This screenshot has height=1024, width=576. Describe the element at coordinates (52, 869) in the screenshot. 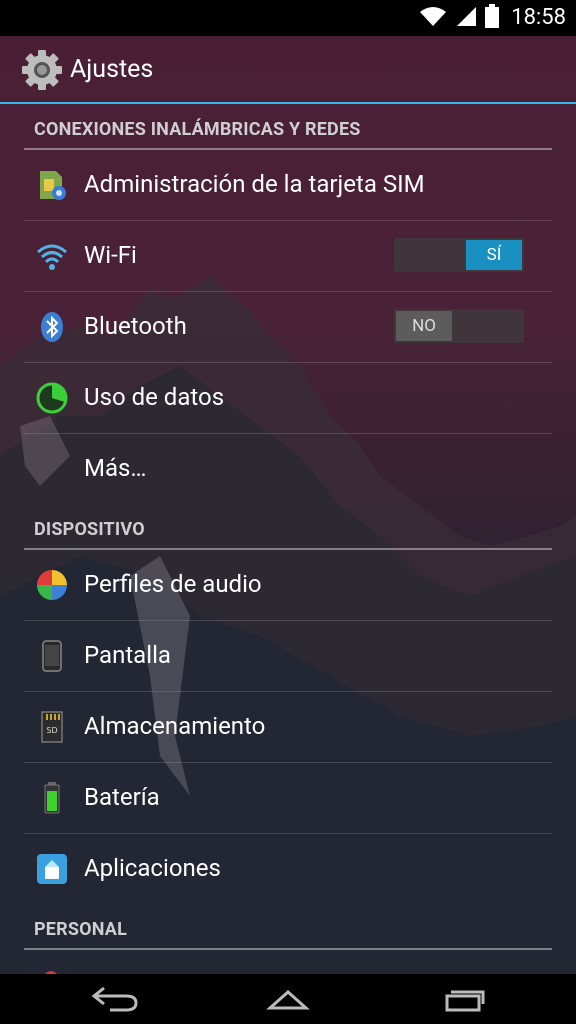

I see `apps-icon` at that location.